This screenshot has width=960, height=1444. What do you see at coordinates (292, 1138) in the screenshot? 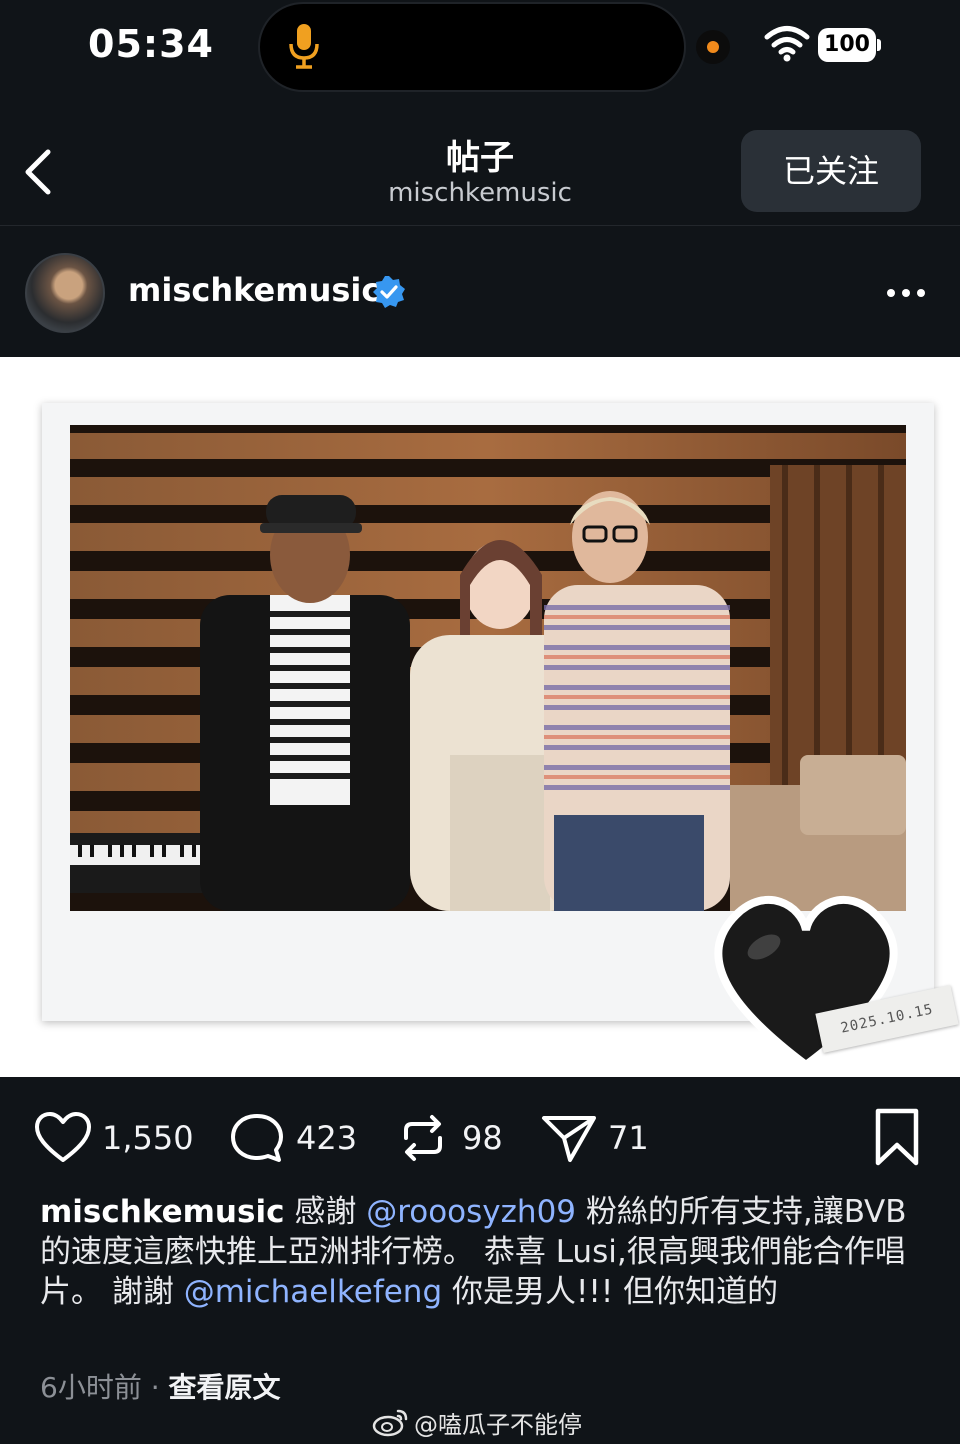
I see `comment-button: 423` at bounding box center [292, 1138].